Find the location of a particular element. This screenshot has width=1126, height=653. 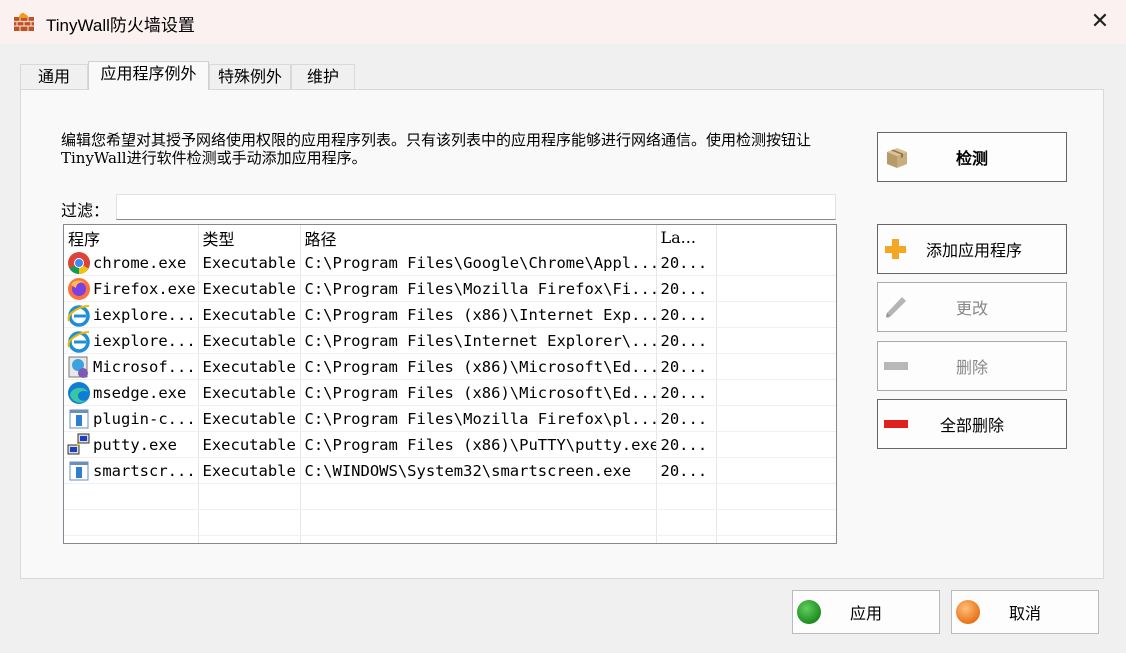

putty-icon is located at coordinates (79, 445).